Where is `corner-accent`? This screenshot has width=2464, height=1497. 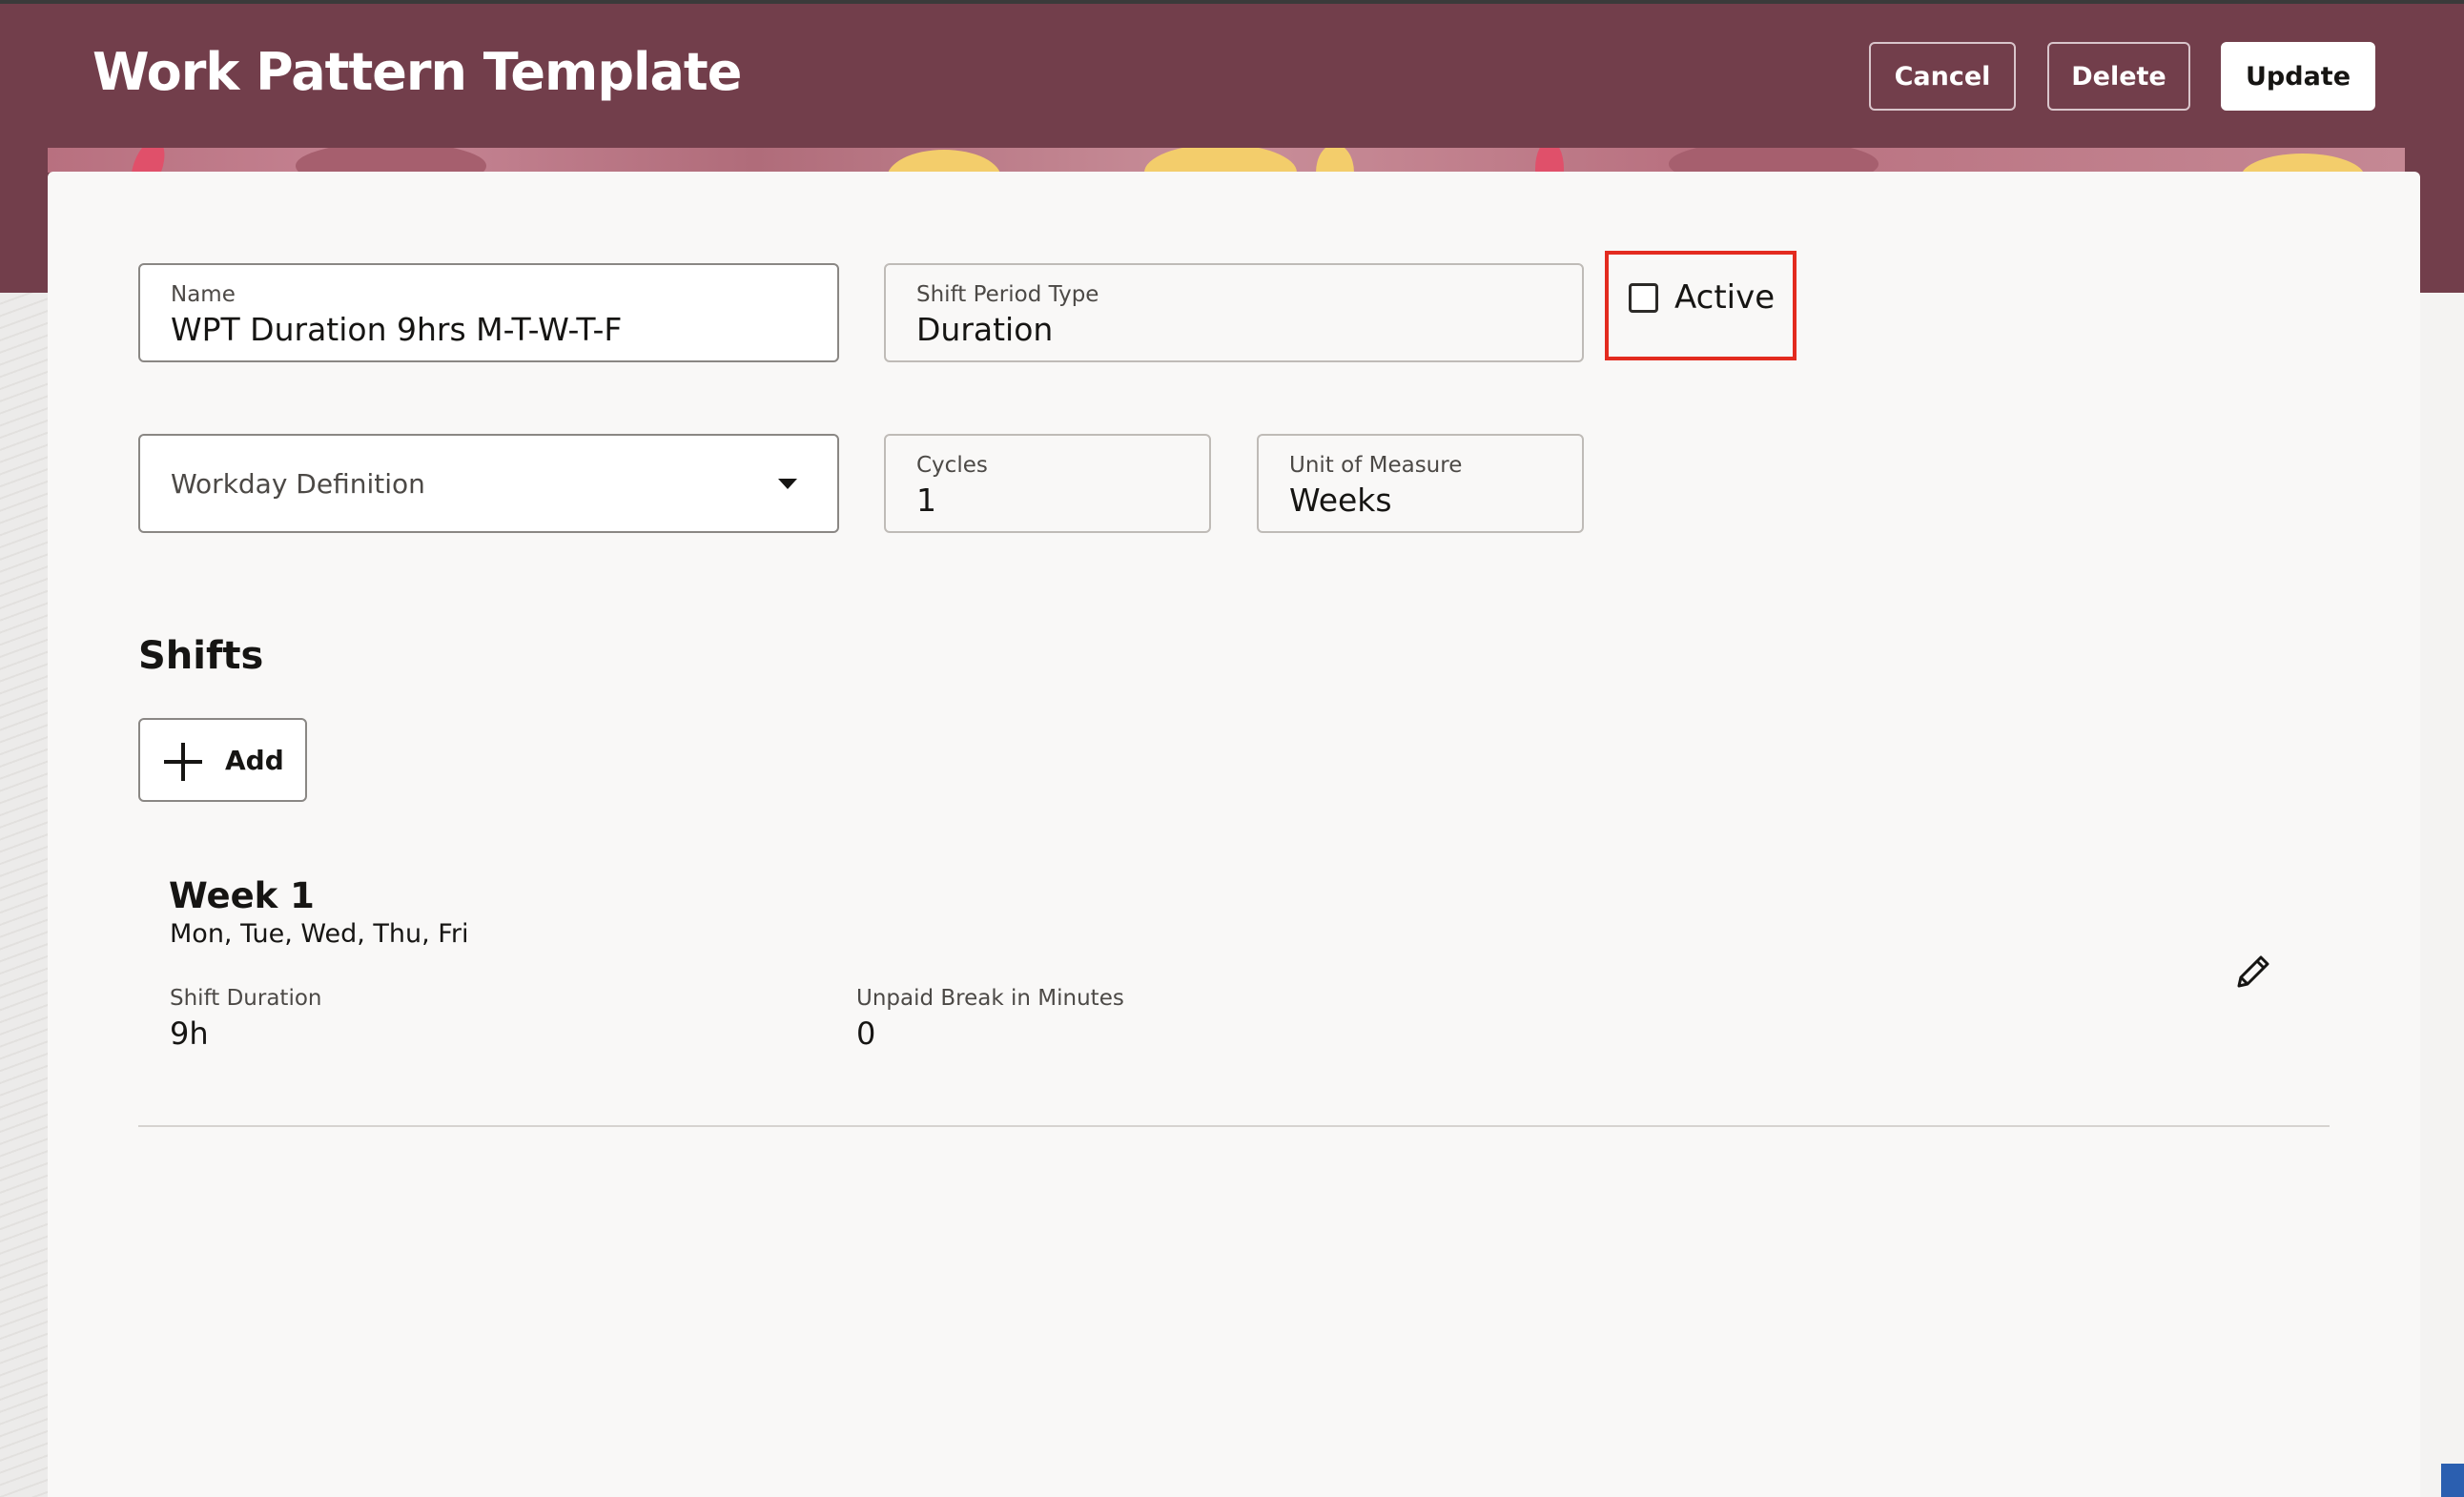 corner-accent is located at coordinates (2452, 1480).